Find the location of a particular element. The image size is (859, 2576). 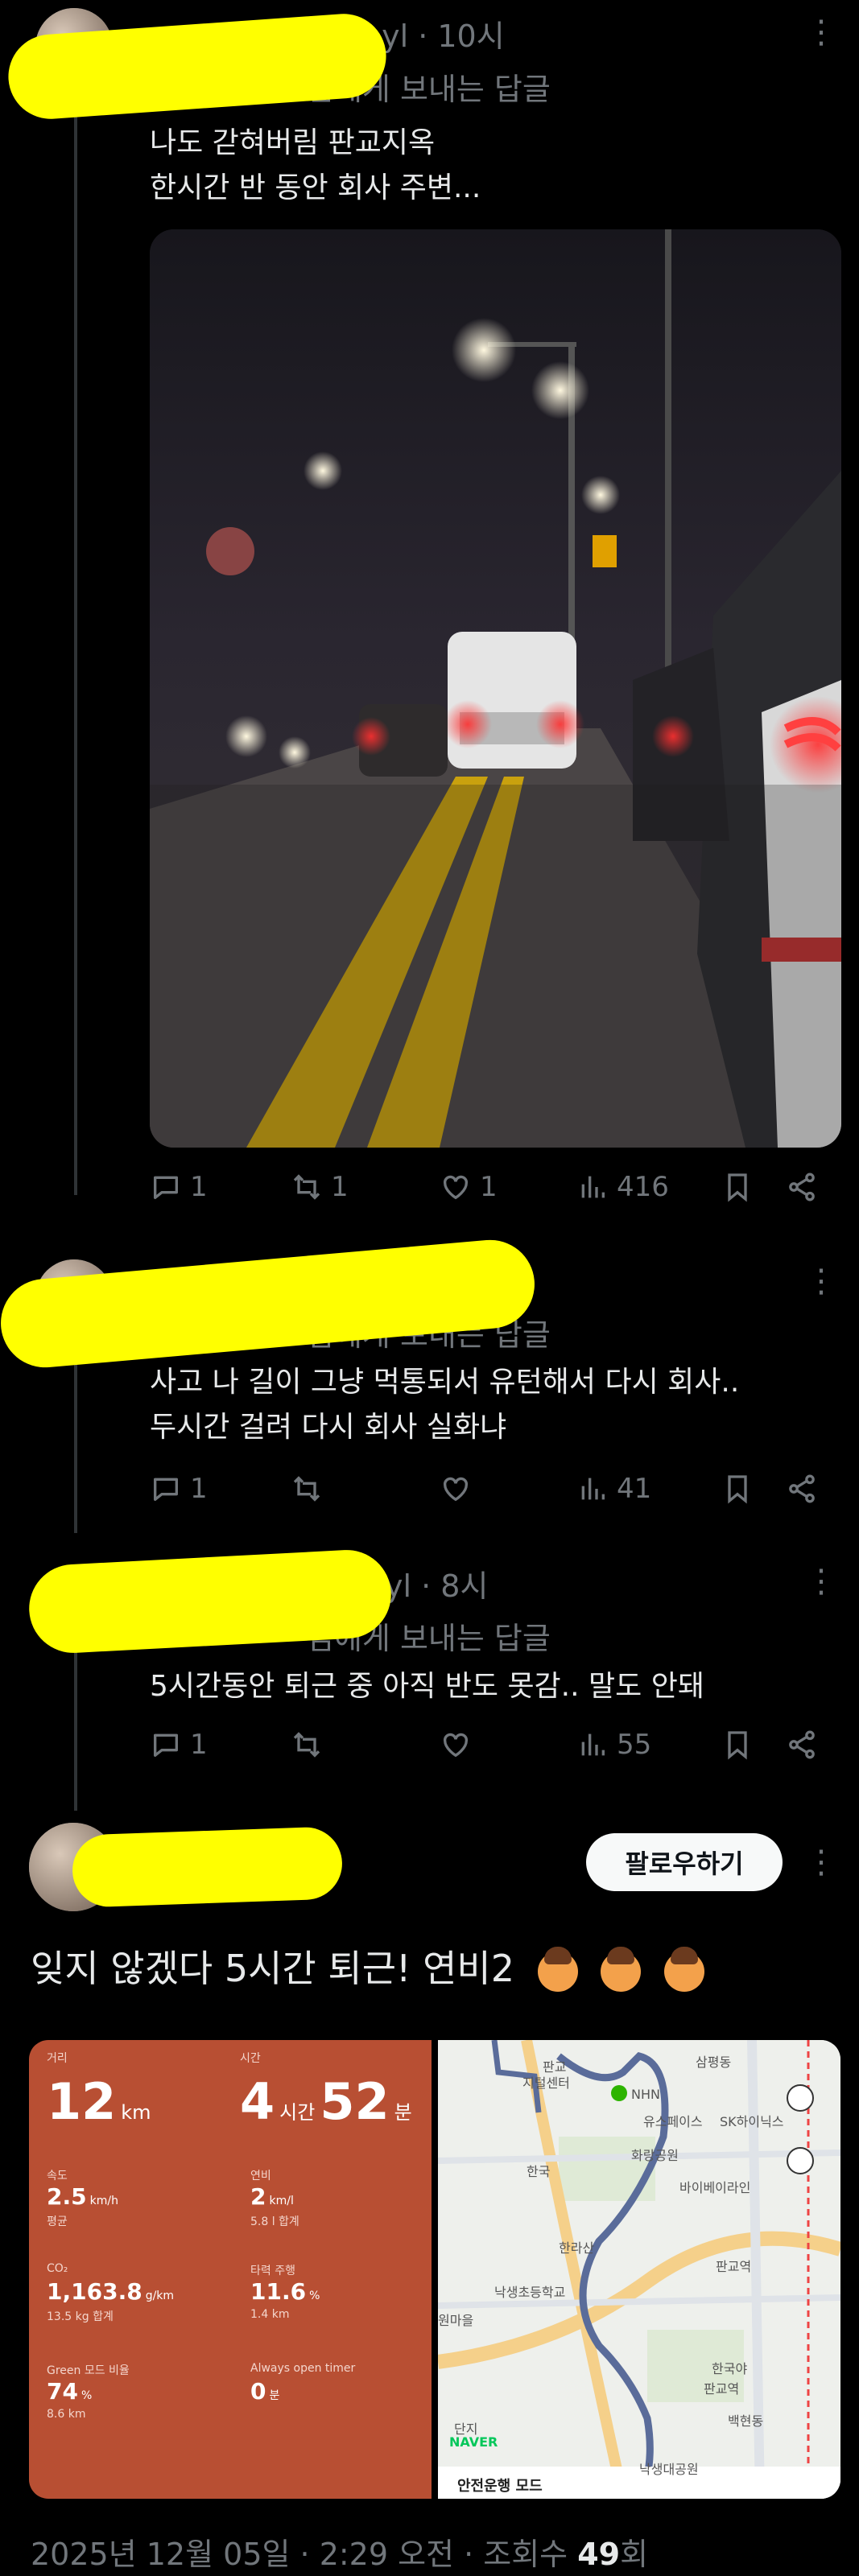

fuel-value: 2 km/l is located at coordinates (272, 2196).